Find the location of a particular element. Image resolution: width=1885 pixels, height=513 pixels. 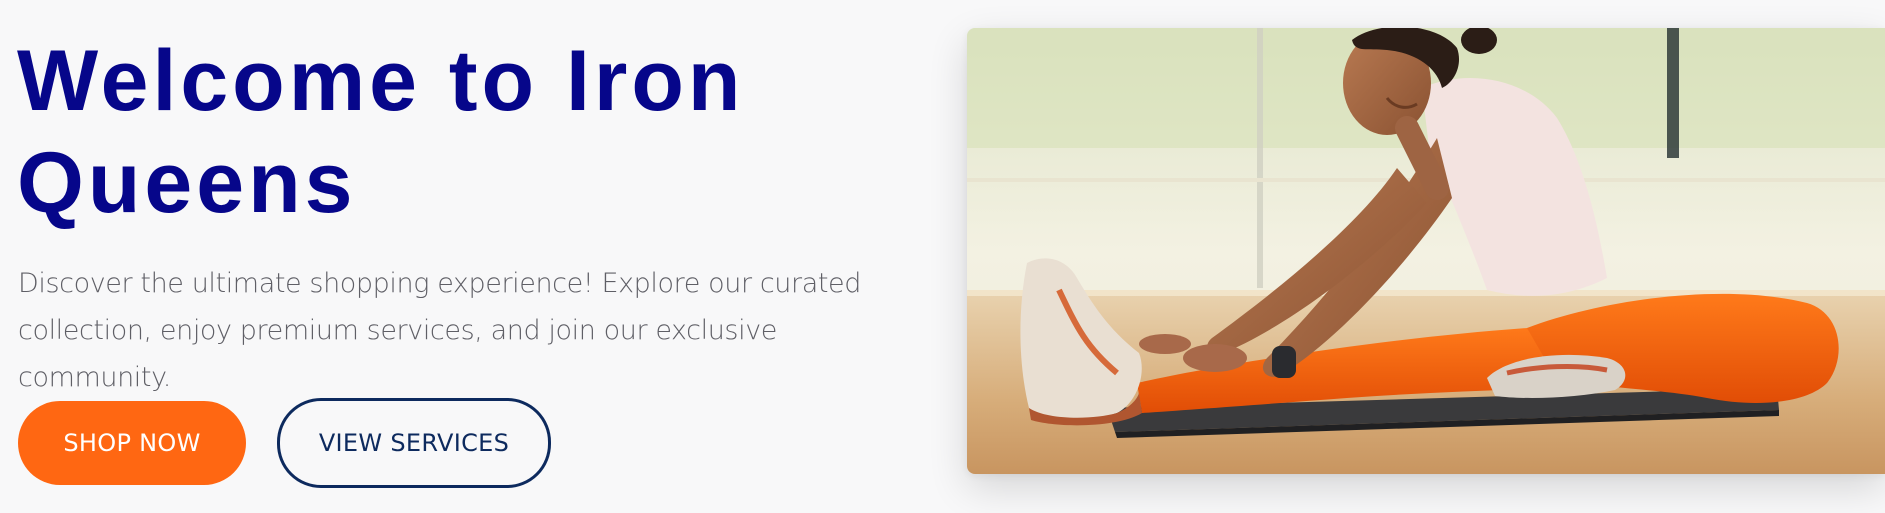

view-services-button: VIEW SERVICES is located at coordinates (414, 443).